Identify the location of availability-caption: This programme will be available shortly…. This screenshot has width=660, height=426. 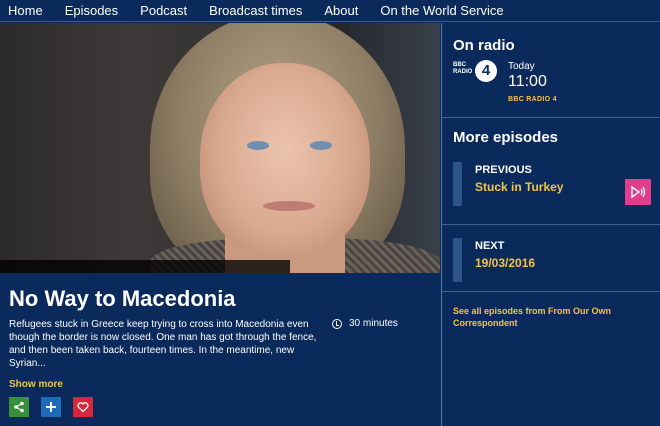
(153, 266).